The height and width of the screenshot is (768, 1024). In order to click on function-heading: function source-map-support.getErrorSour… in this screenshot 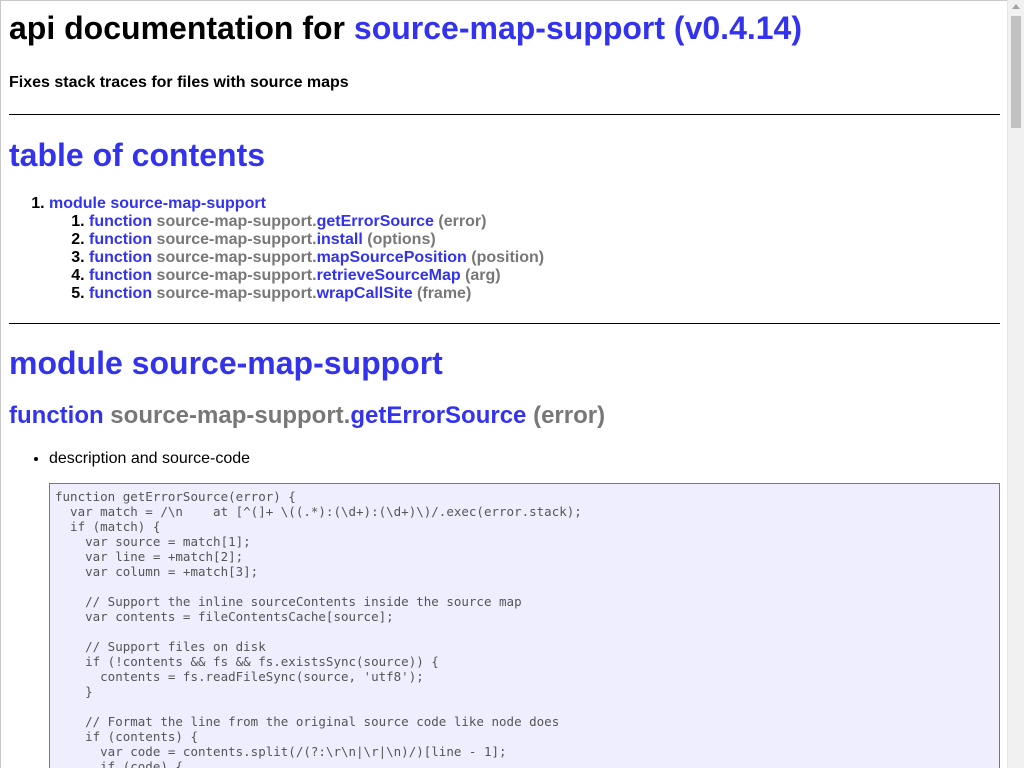, I will do `click(504, 416)`.